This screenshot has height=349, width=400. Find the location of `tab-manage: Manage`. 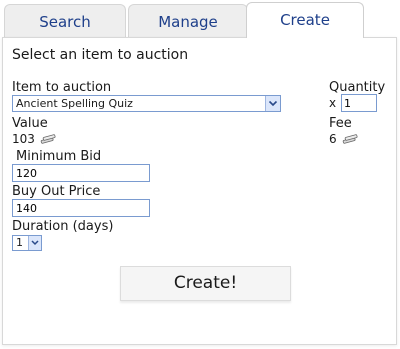

tab-manage: Manage is located at coordinates (188, 21).